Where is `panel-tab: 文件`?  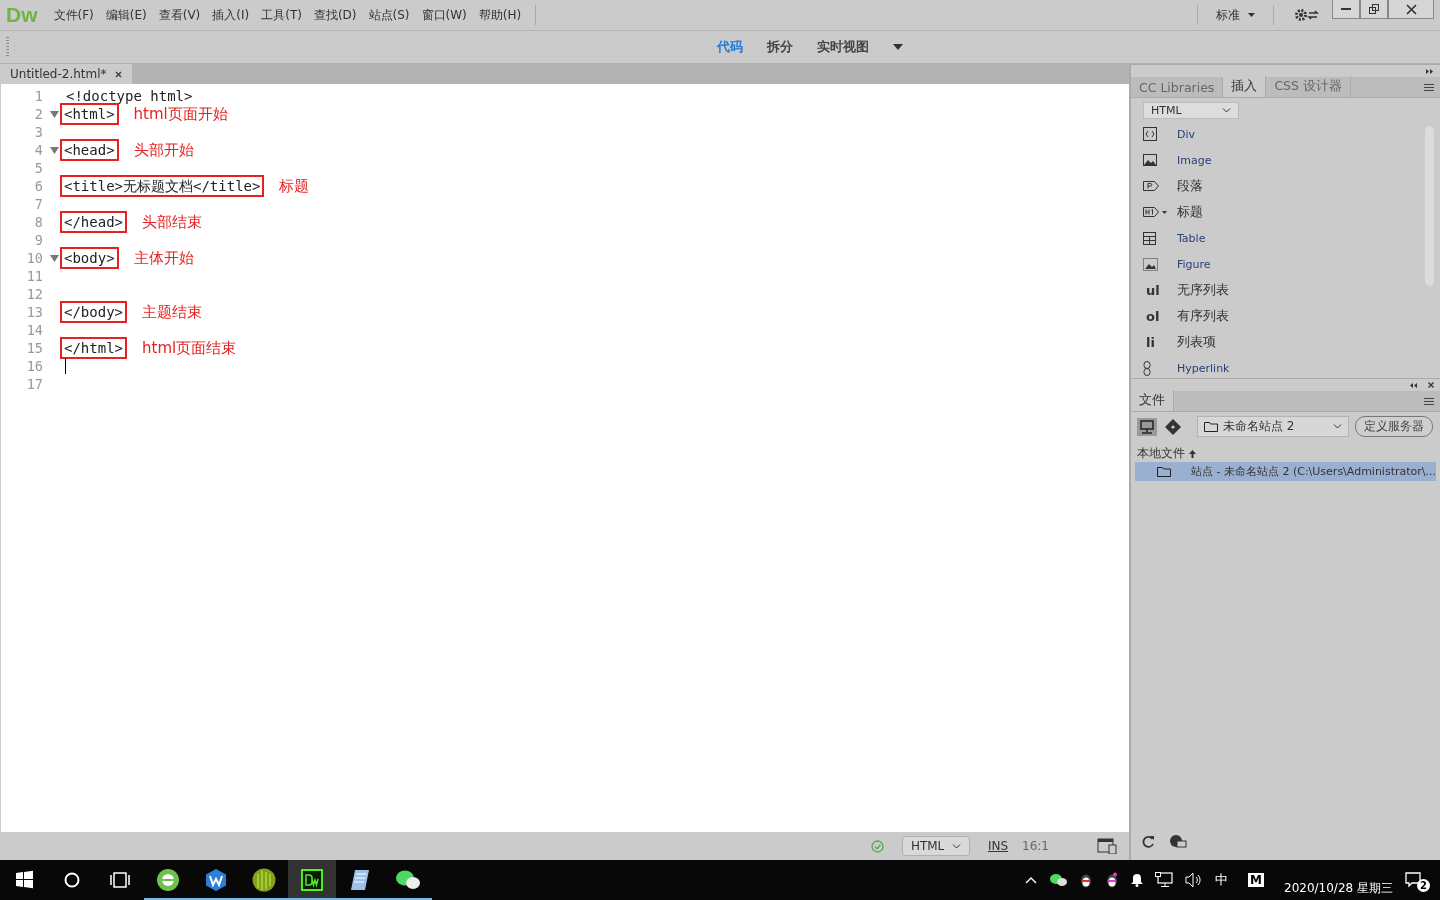
panel-tab: 文件 is located at coordinates (1152, 400).